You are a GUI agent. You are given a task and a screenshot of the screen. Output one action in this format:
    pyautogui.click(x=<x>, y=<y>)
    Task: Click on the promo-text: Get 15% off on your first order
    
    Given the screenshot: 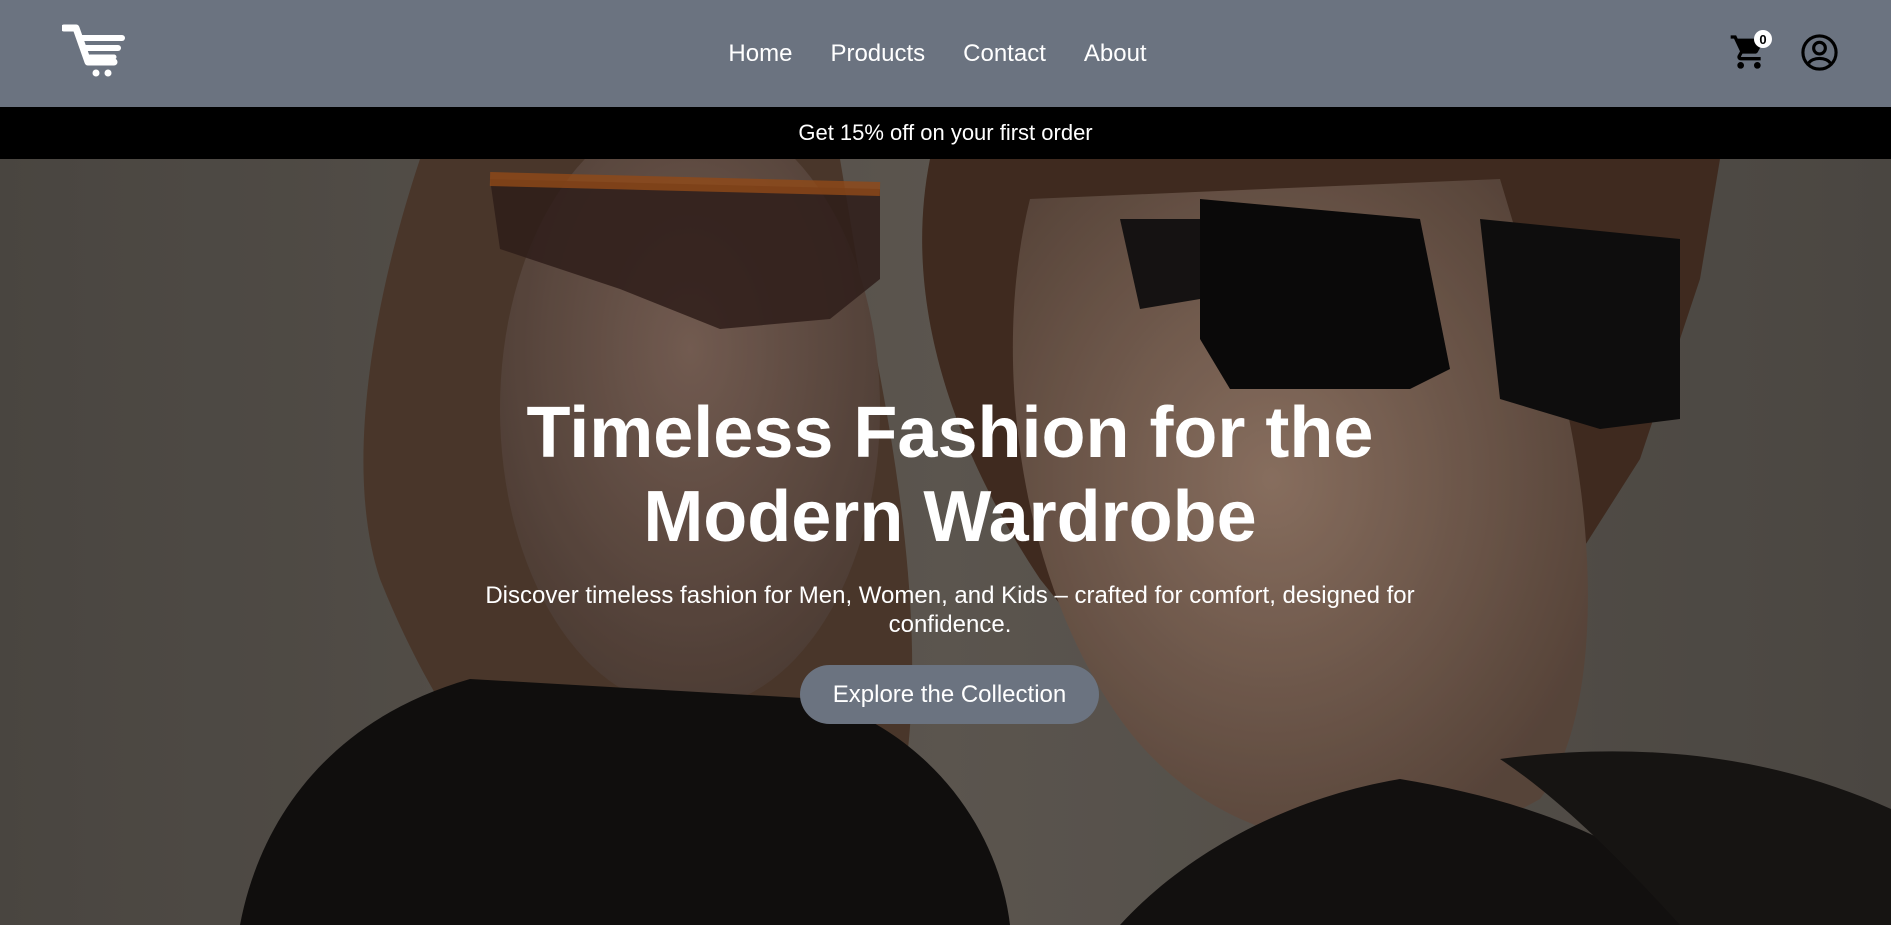 What is the action you would take?
    pyautogui.click(x=945, y=132)
    